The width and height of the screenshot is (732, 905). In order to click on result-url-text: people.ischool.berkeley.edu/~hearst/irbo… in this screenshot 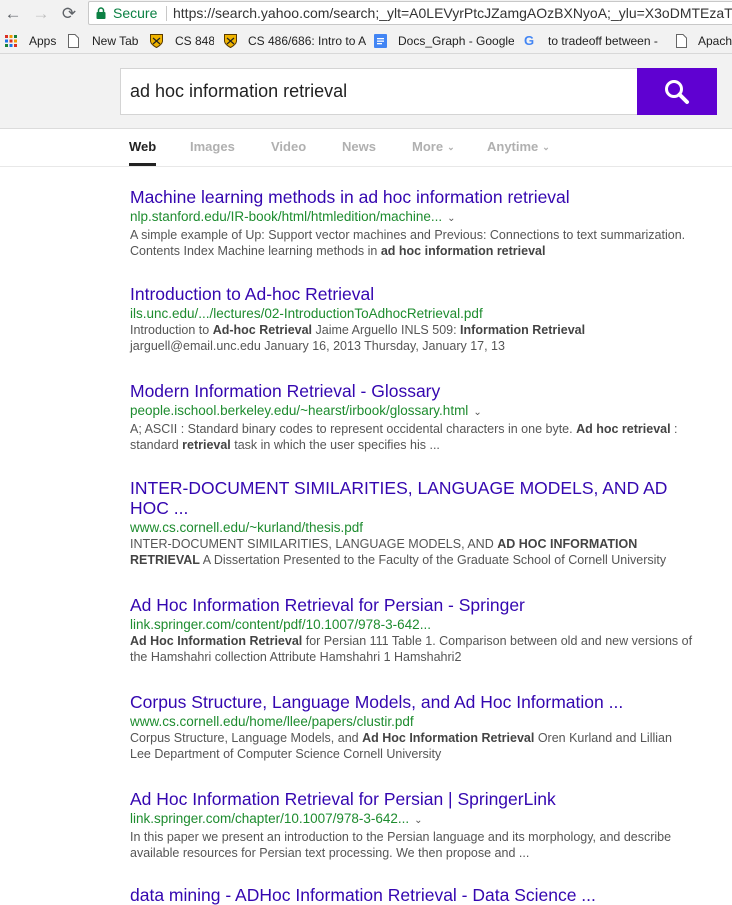, I will do `click(299, 410)`.